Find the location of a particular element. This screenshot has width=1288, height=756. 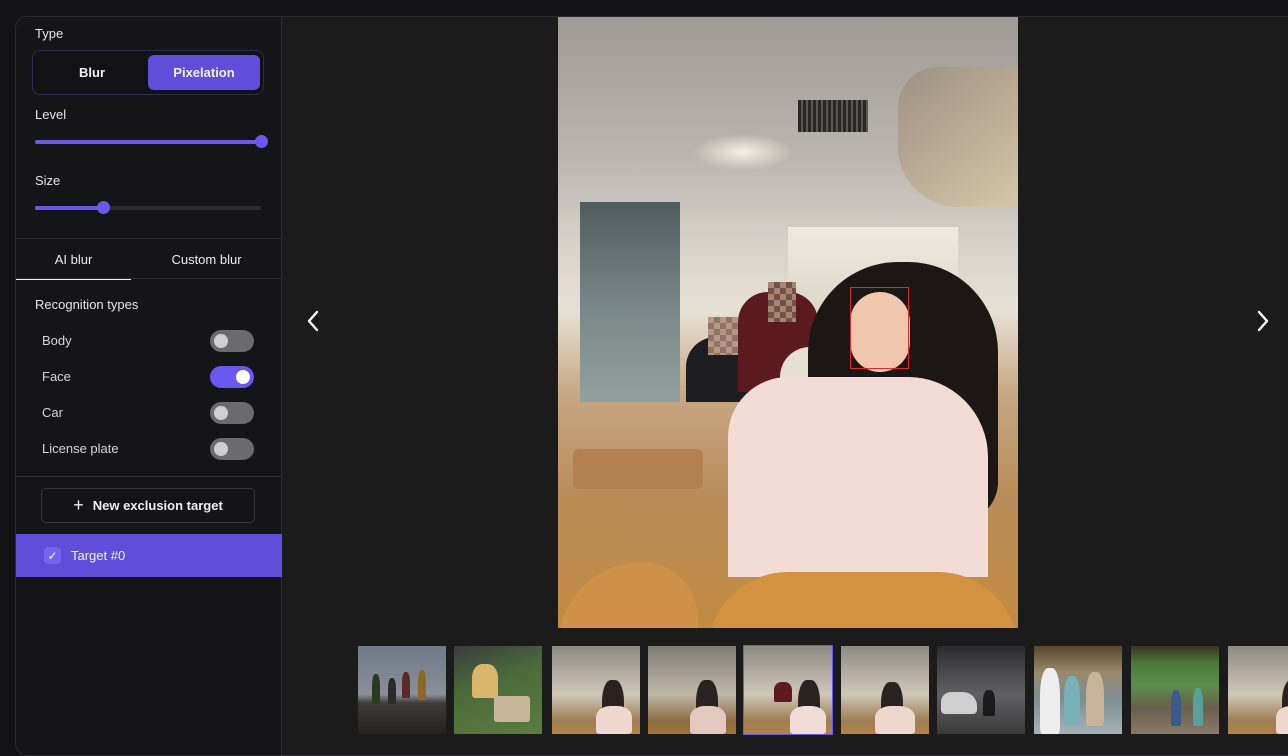

tab-custom-blur: Custom blur is located at coordinates (206, 259).